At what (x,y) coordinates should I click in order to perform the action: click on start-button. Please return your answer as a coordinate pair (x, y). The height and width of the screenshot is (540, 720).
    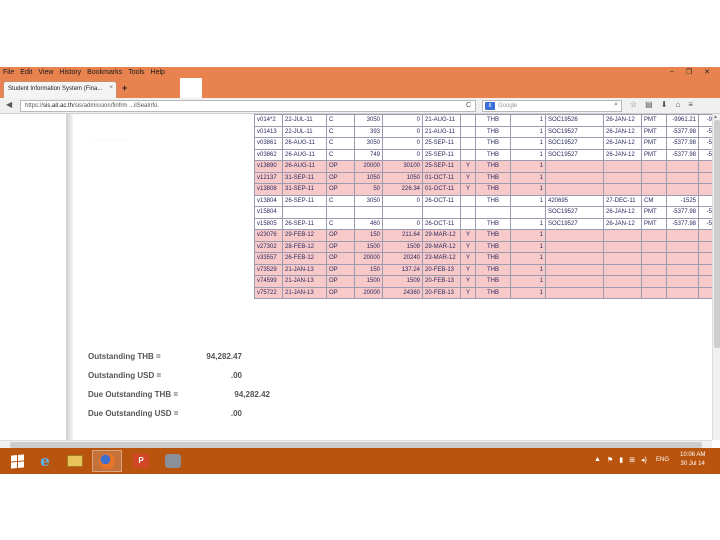
    Looking at the image, I should click on (17, 461).